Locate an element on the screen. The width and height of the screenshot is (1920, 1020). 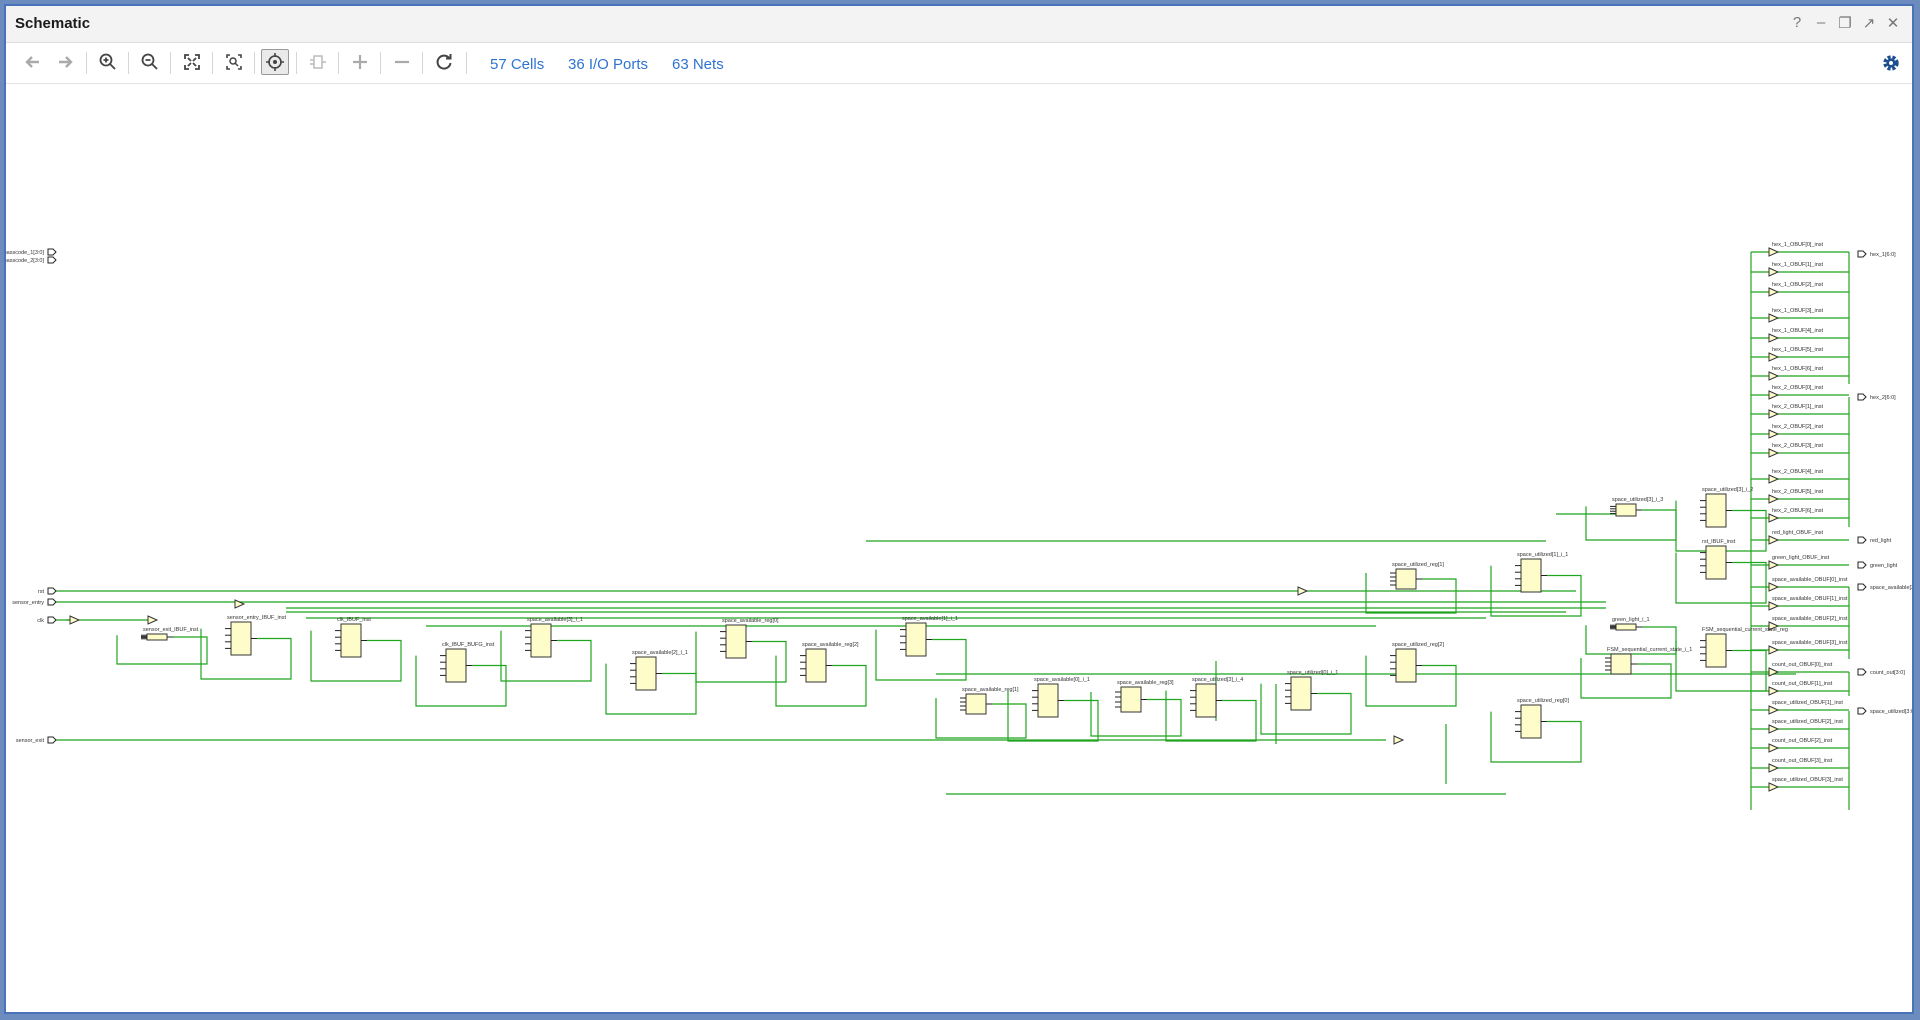
output-port-space-utilized-3-0- is located at coordinates (1862, 711).